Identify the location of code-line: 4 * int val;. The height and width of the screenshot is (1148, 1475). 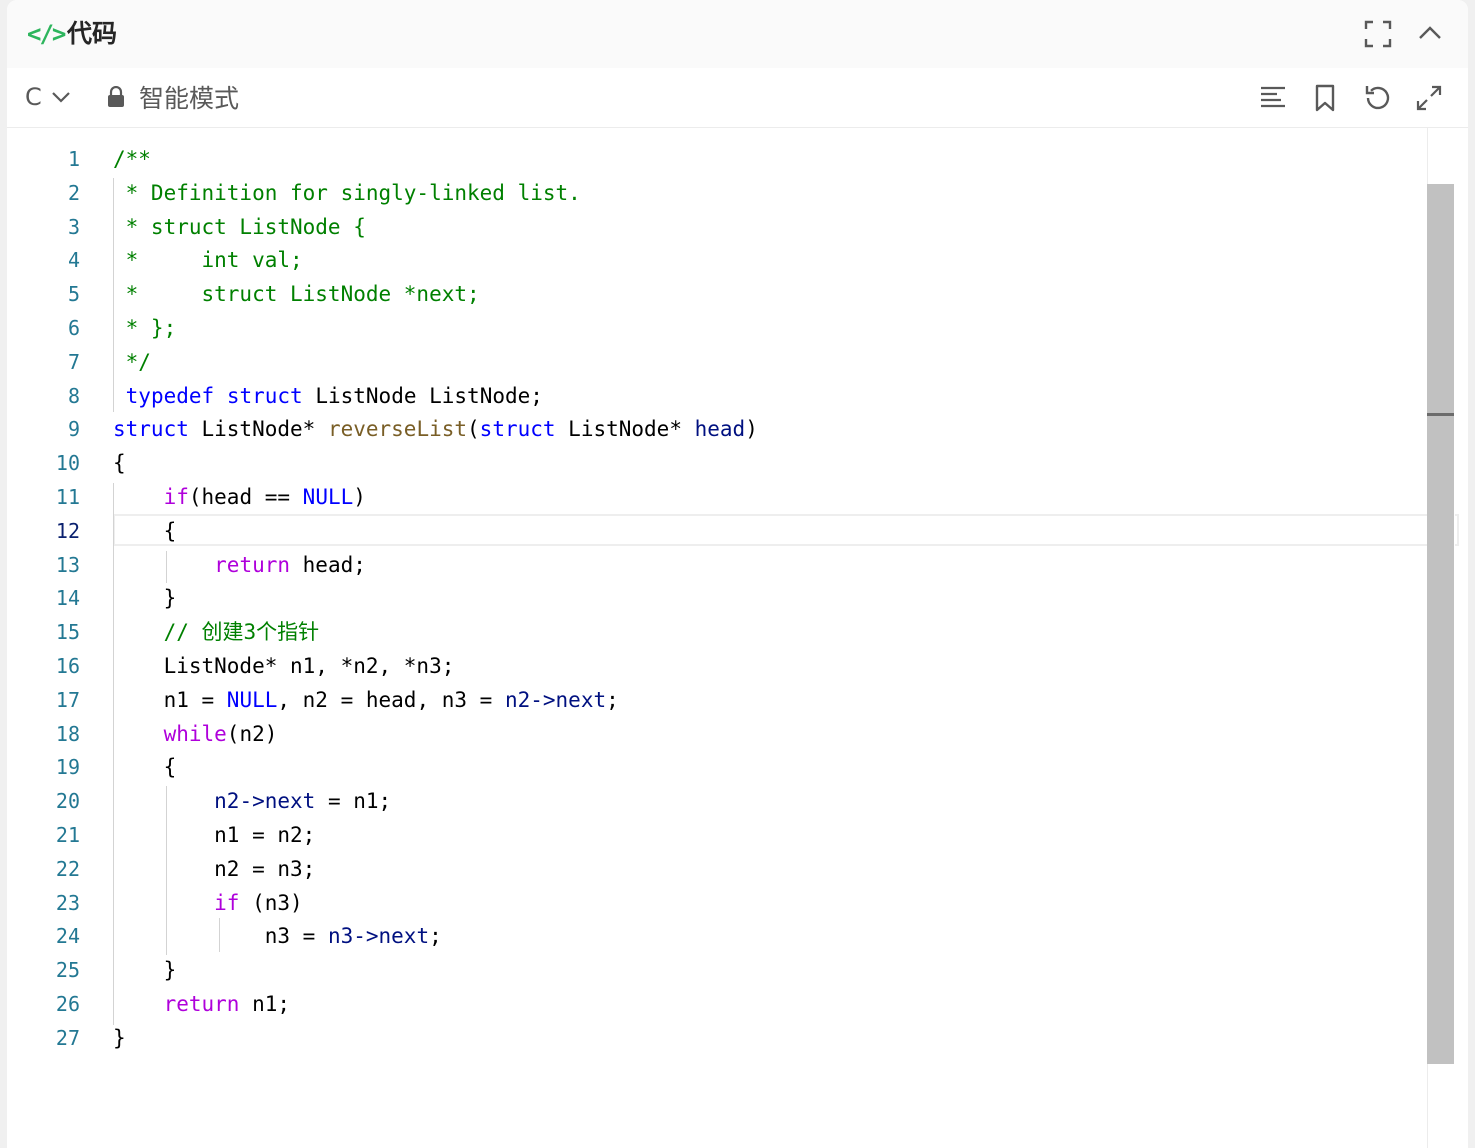
(720, 260).